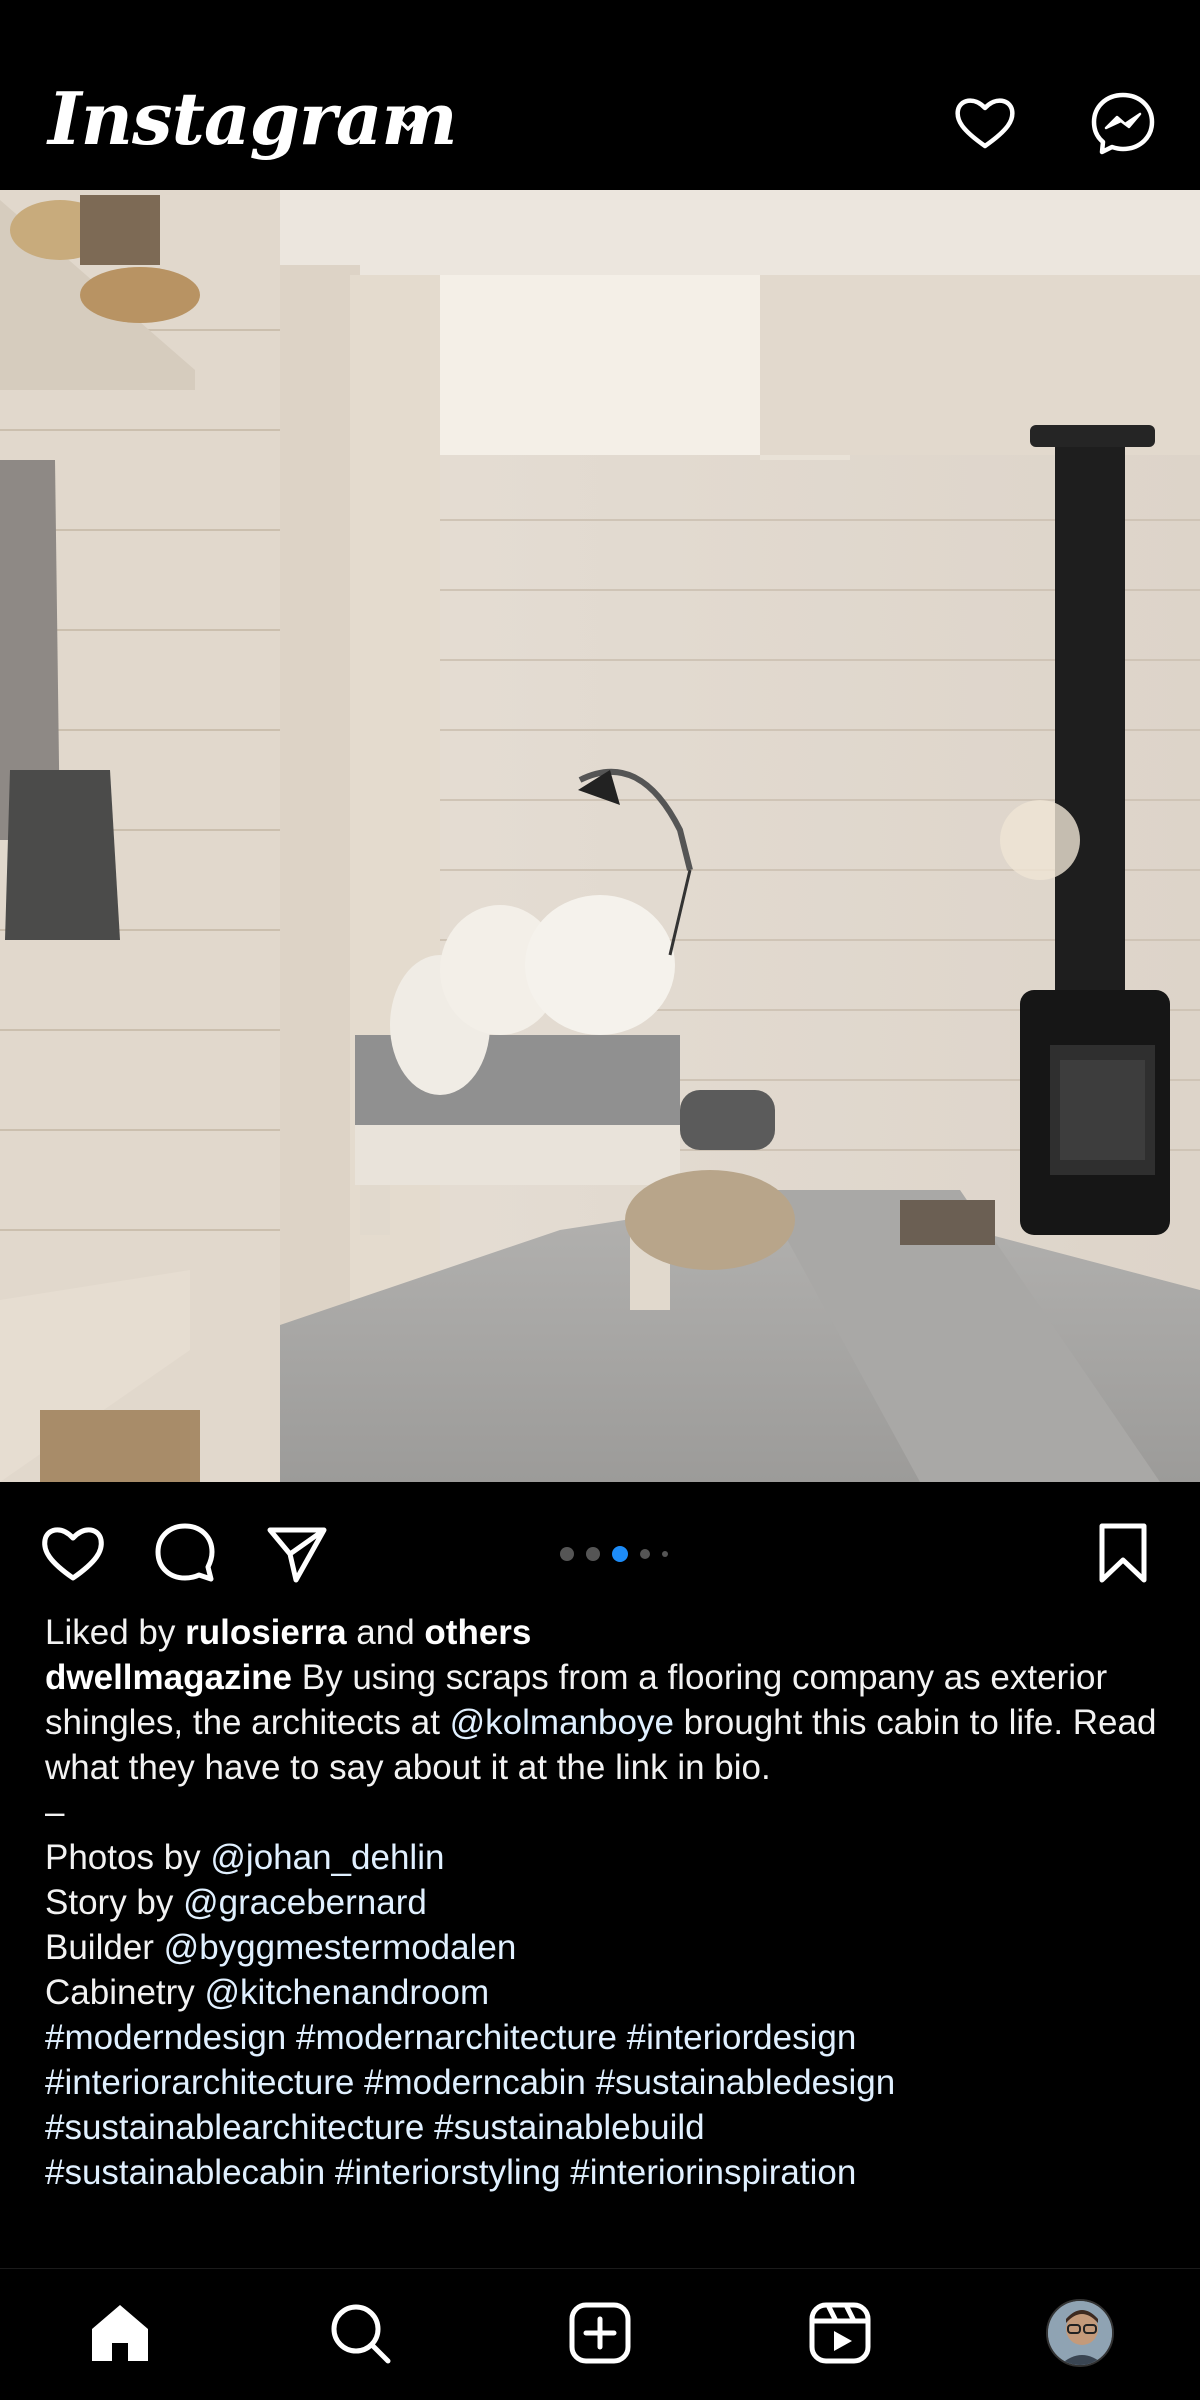  I want to click on mention-link: @johan_dehlin, so click(327, 1857).